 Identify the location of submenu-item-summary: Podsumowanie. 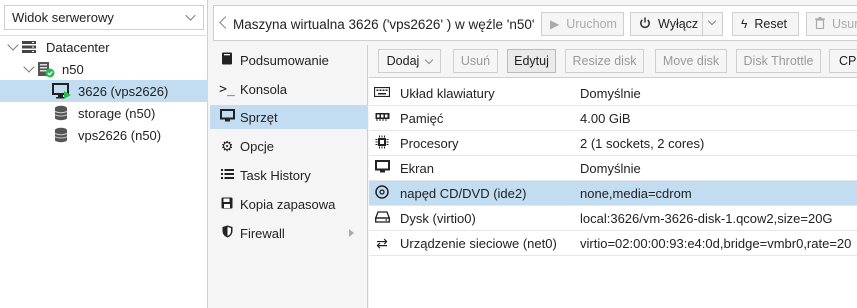
(289, 60).